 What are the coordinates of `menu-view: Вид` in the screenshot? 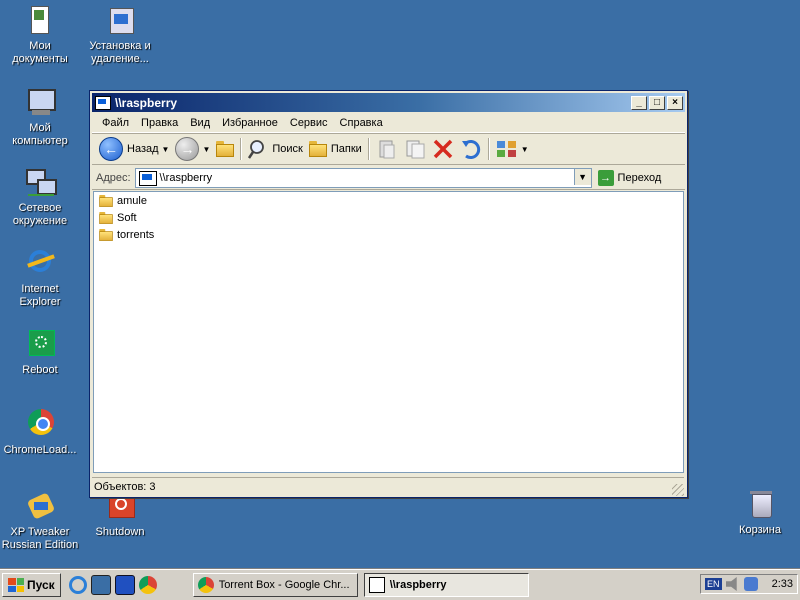 It's located at (200, 123).